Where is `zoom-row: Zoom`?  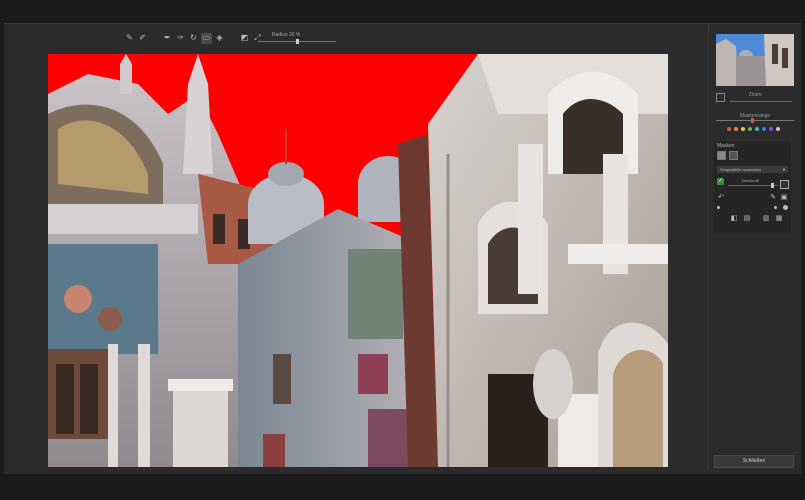
zoom-row: Zoom is located at coordinates (755, 99).